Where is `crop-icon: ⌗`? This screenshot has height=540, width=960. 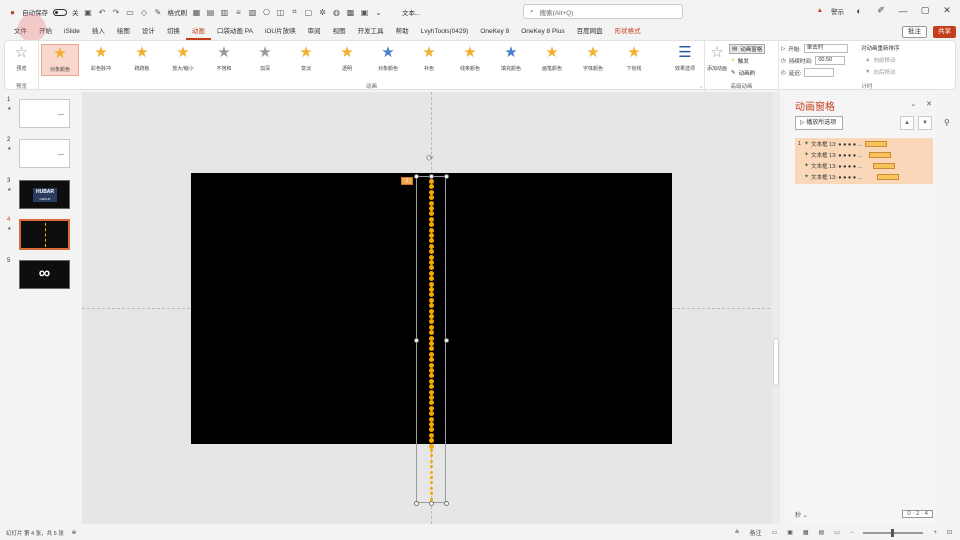
crop-icon: ⌗ is located at coordinates (294, 12).